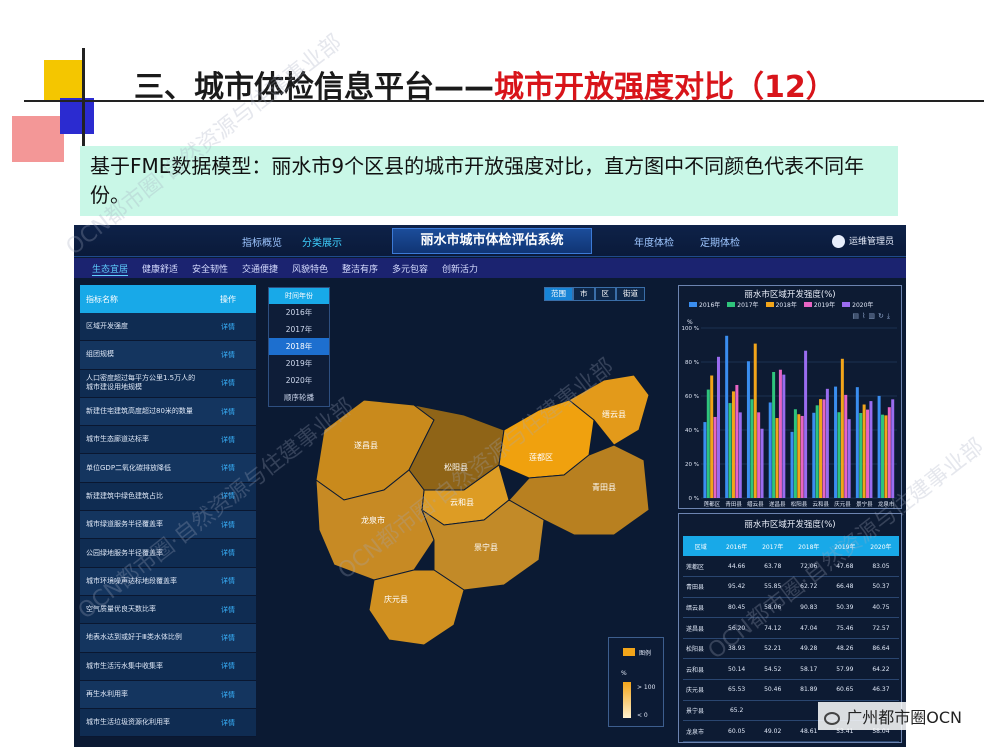 This screenshot has width=1008, height=756. Describe the element at coordinates (410, 268) in the screenshot. I see `nav-item-inclusive: 多元包容` at that location.